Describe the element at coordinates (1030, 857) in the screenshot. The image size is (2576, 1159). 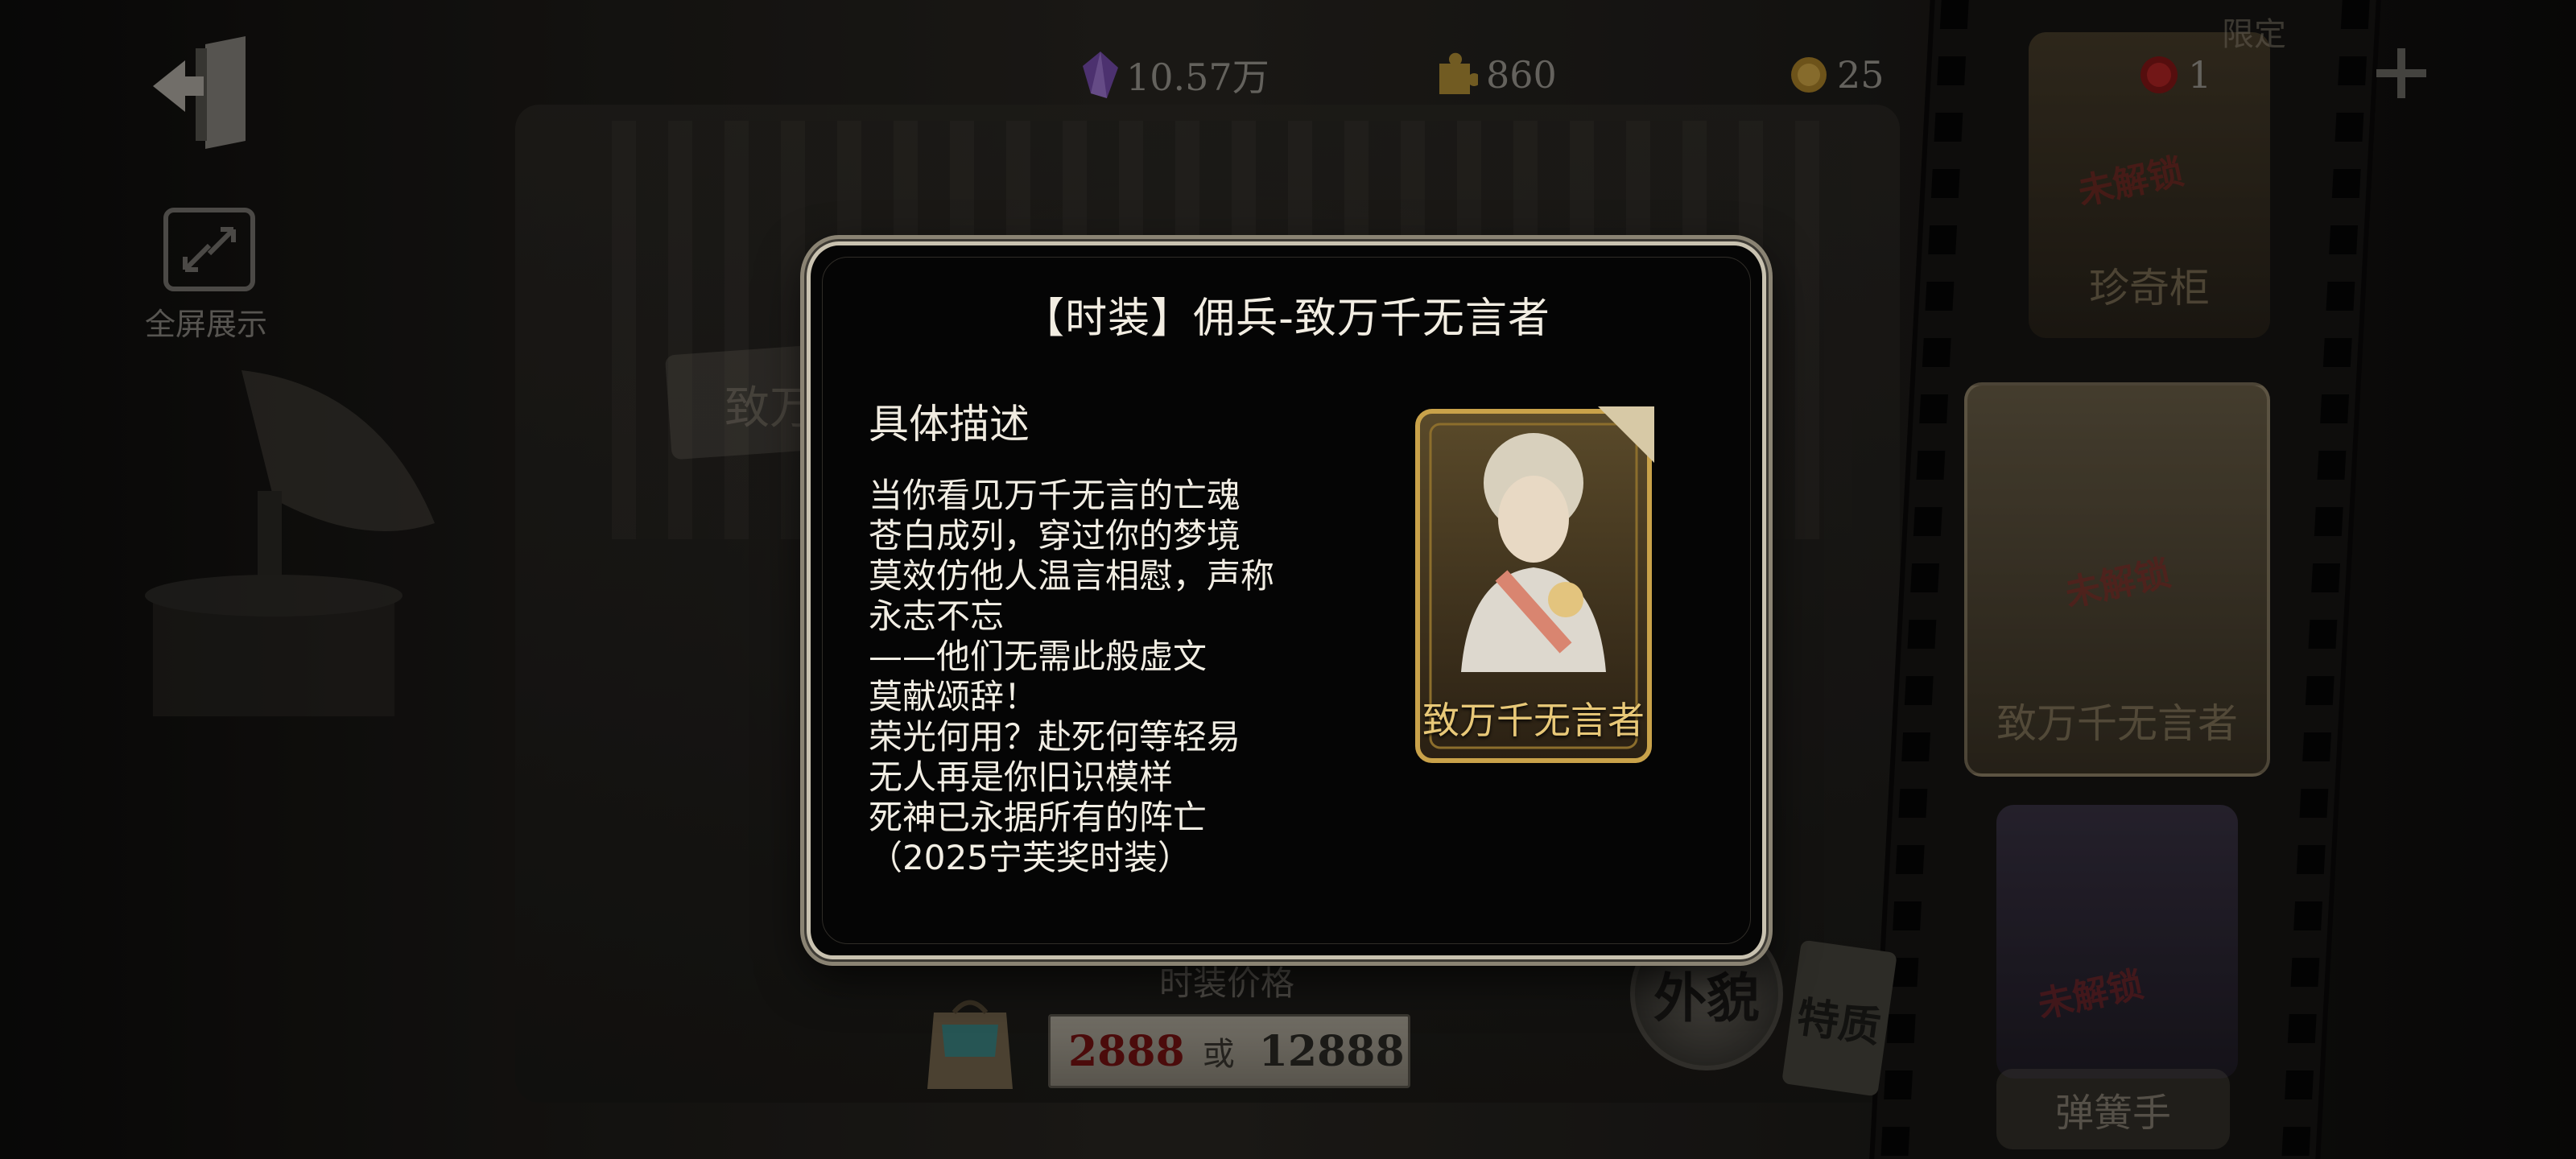
I see `description-line: （2025宁芙奖时装）` at that location.